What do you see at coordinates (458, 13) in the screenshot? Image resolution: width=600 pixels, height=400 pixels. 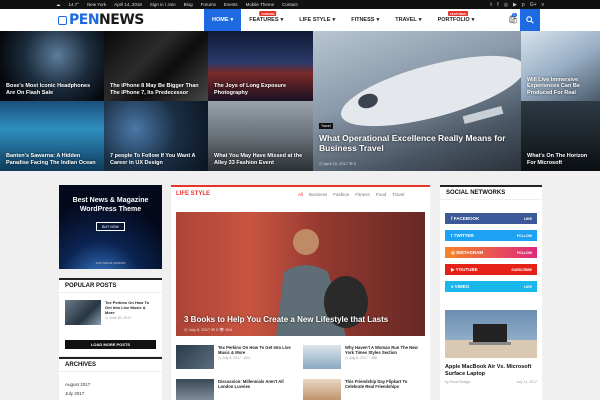 I see `nav-badge: FEATURES` at bounding box center [458, 13].